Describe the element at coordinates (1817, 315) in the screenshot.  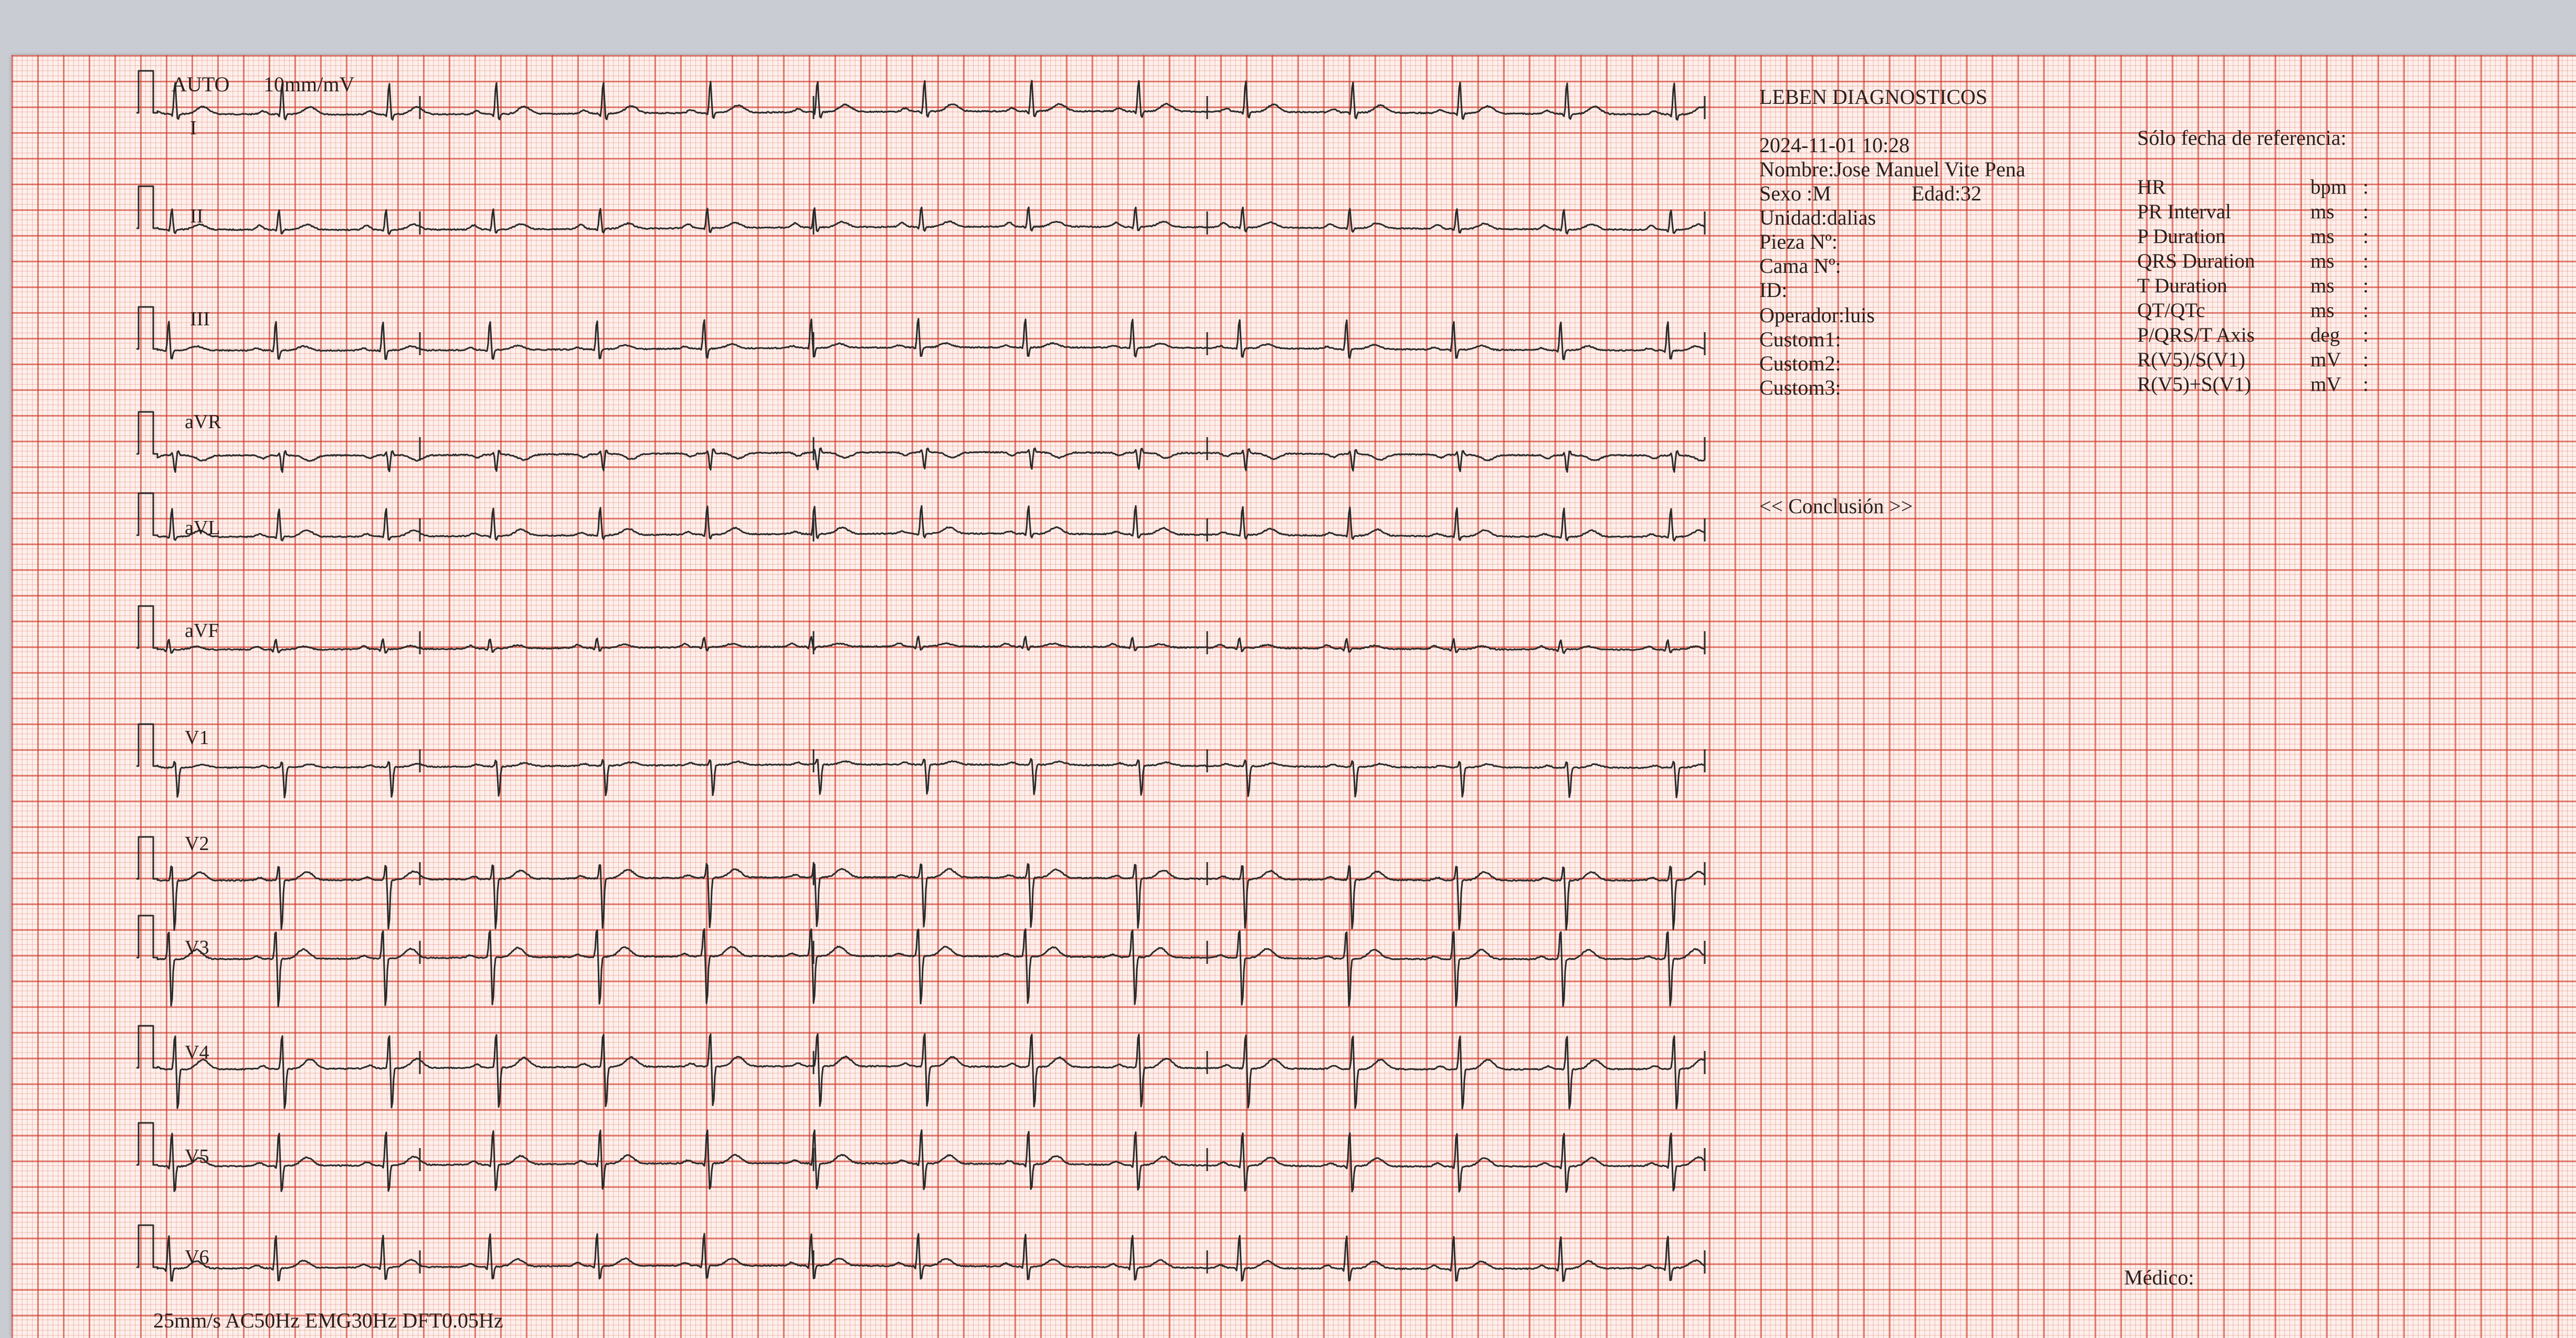
I see `operator: Operador:luis` at that location.